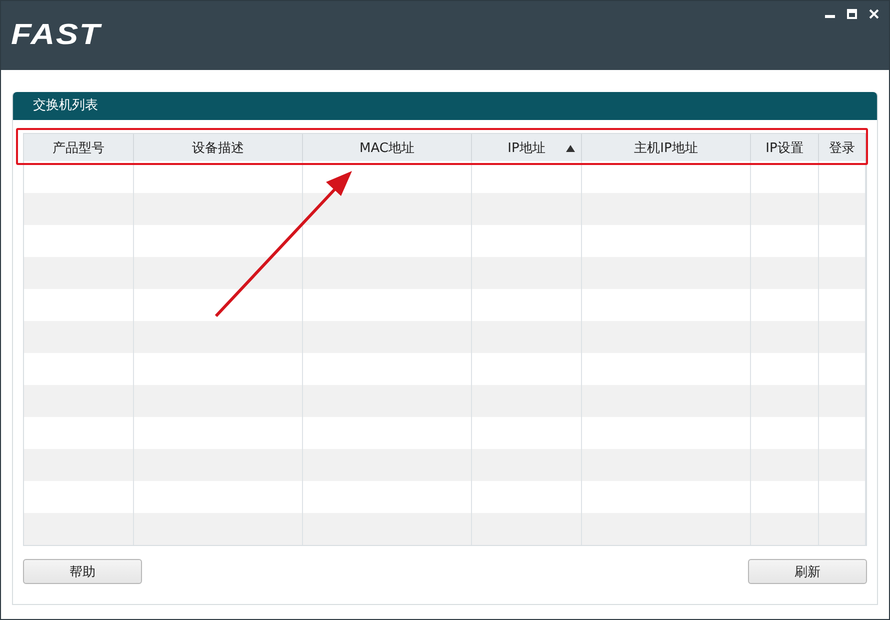 The height and width of the screenshot is (620, 890). Describe the element at coordinates (218, 147) in the screenshot. I see `column-header: 设备描述` at that location.